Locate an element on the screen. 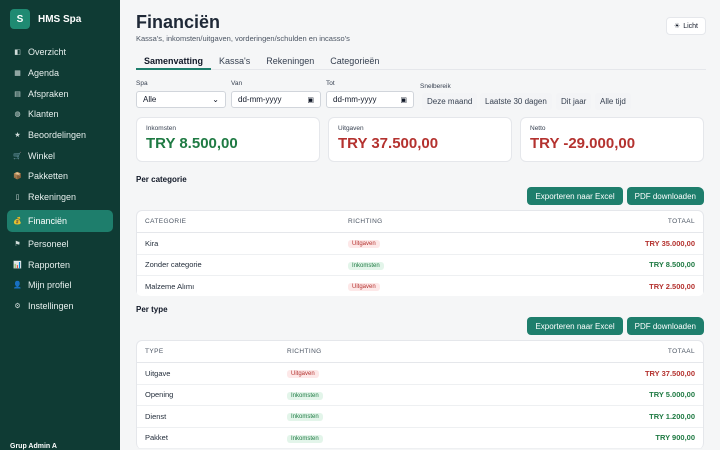  sidebar-item-label: Pakketten is located at coordinates (48, 176).